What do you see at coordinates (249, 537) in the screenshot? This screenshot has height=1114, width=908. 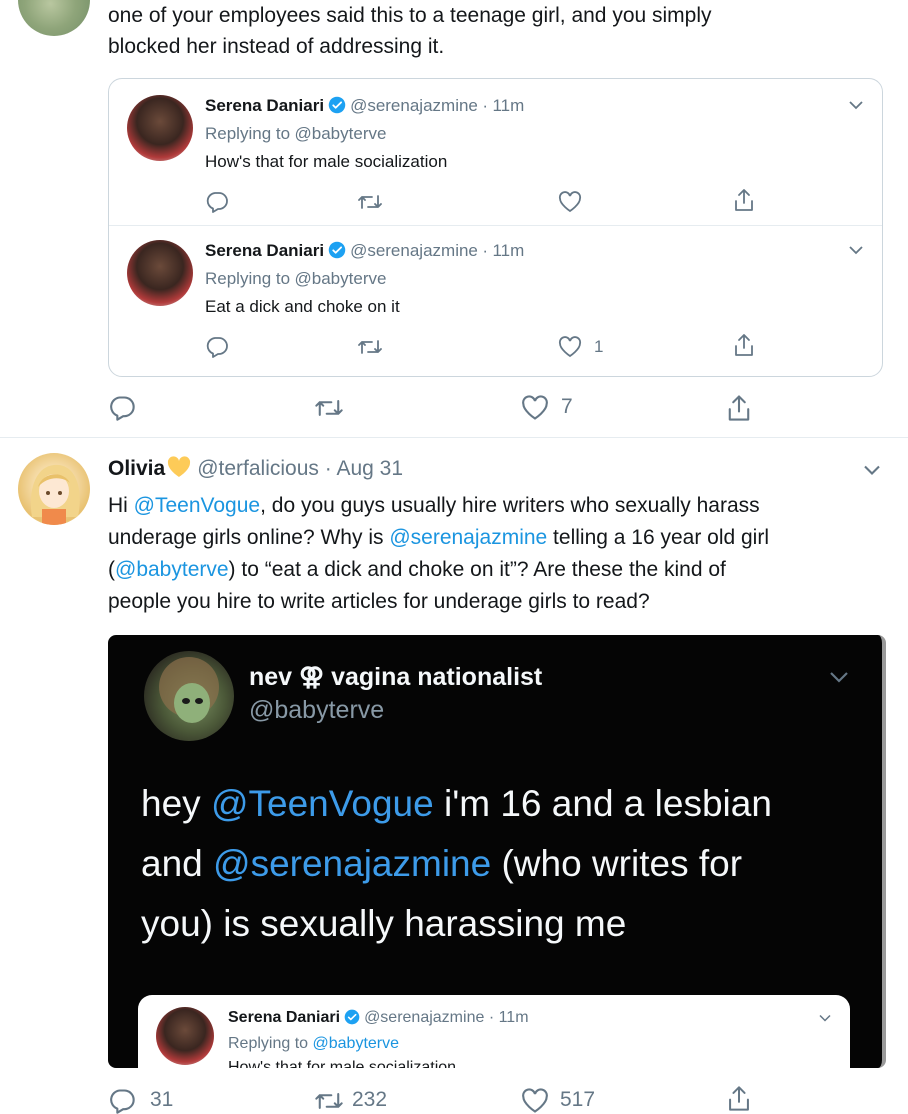 I see `text: underage girls online? Why is` at bounding box center [249, 537].